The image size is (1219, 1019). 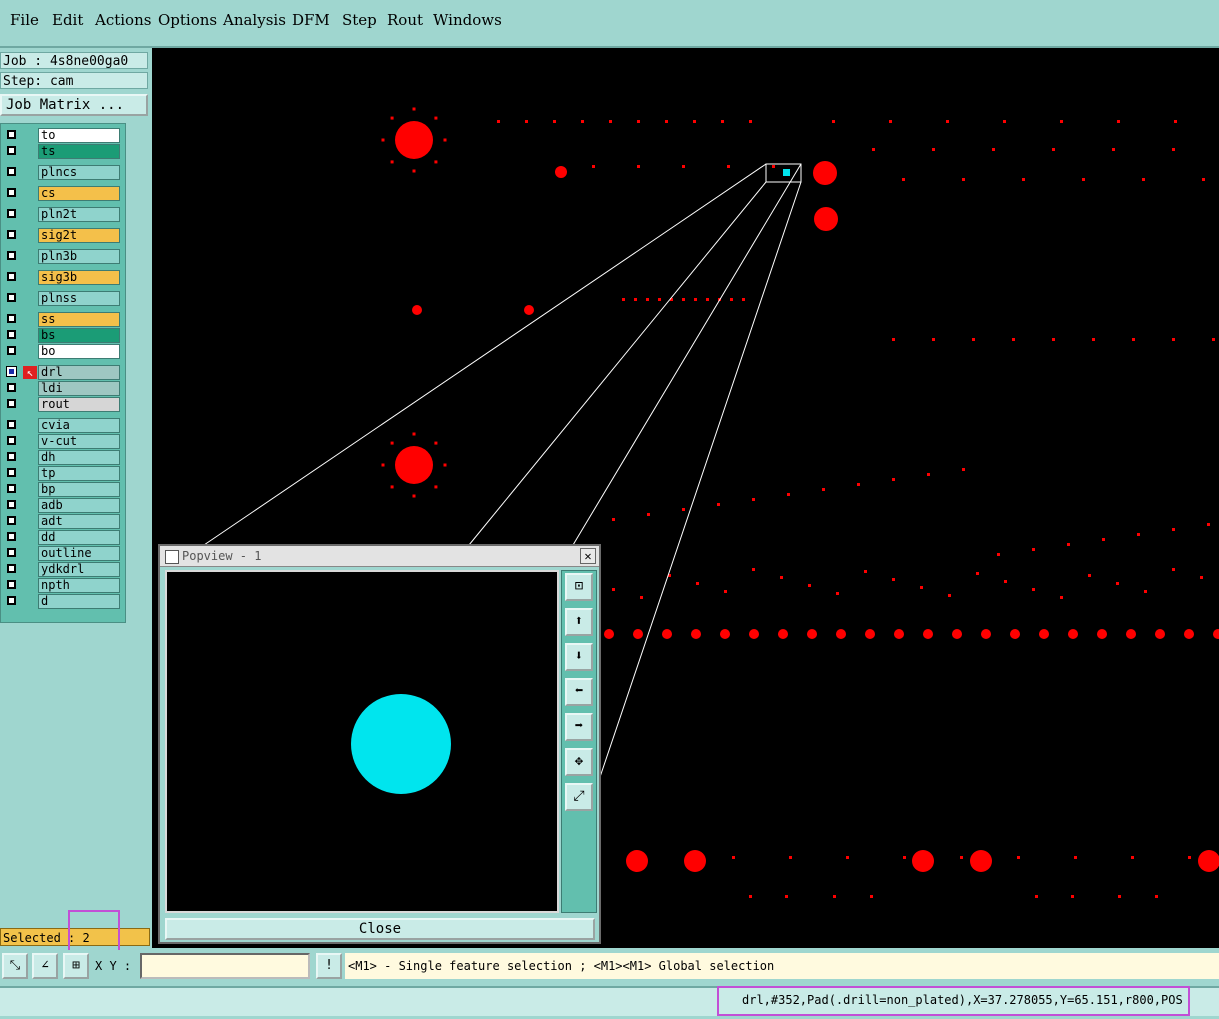 What do you see at coordinates (405, 20) in the screenshot?
I see `menu-rout: Rout` at bounding box center [405, 20].